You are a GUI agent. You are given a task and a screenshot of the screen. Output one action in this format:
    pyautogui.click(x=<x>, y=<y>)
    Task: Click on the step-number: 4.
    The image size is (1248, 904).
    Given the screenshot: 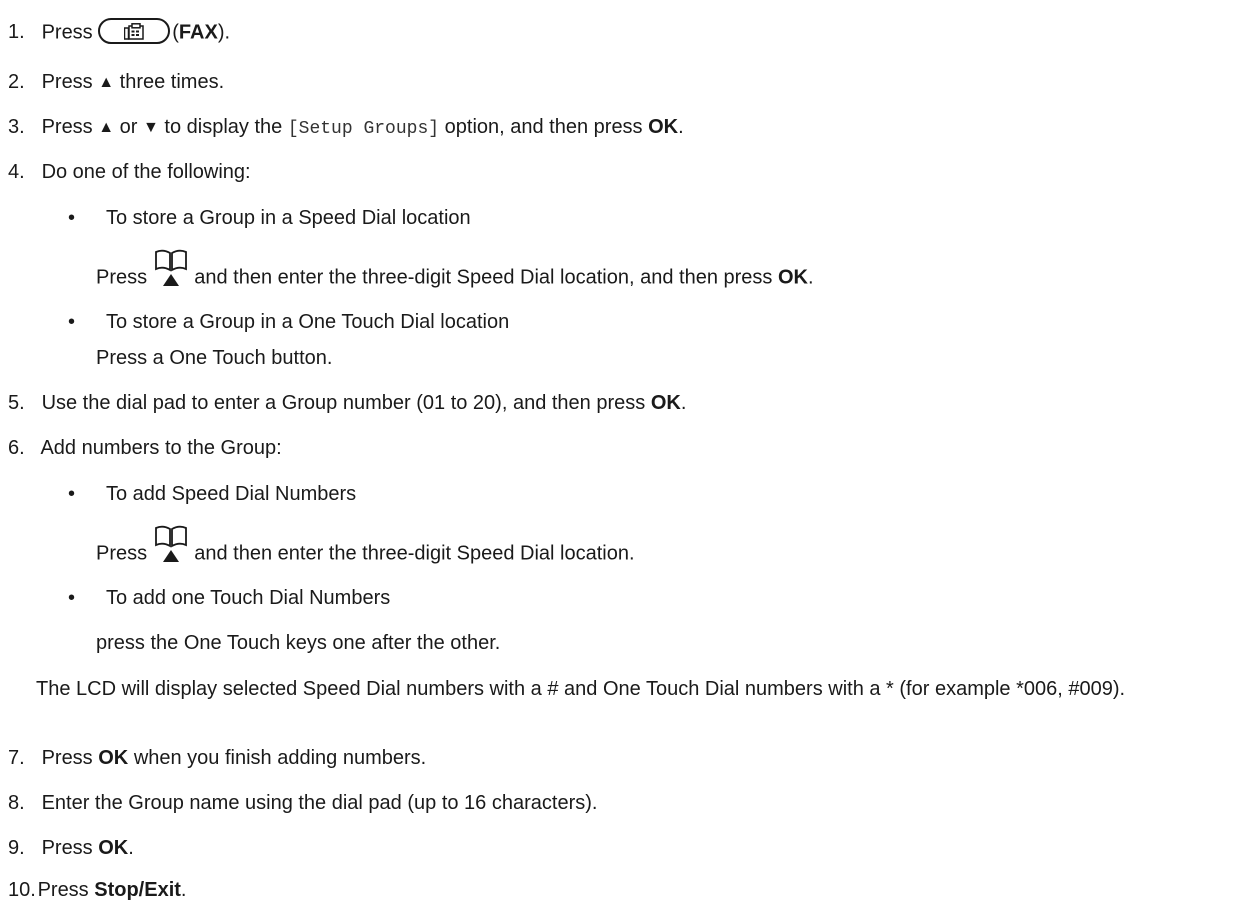 What is the action you would take?
    pyautogui.click(x=16, y=172)
    